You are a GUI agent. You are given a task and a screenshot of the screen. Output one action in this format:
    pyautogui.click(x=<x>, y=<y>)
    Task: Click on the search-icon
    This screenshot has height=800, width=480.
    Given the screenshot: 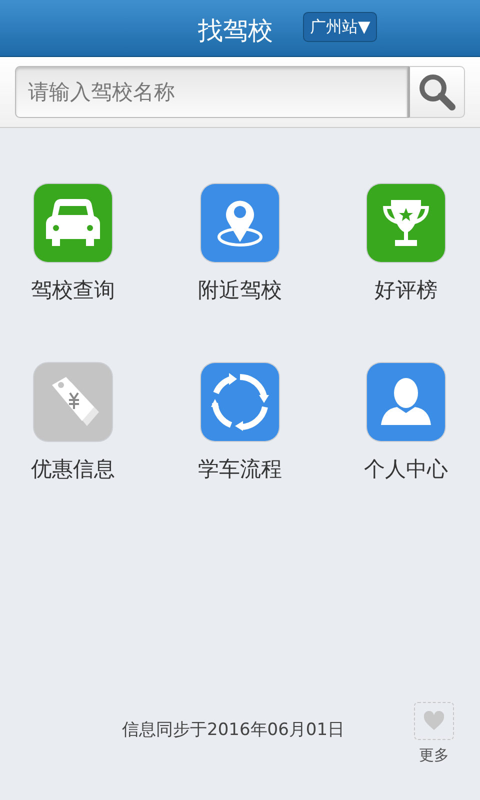 What is the action you would take?
    pyautogui.click(x=437, y=92)
    